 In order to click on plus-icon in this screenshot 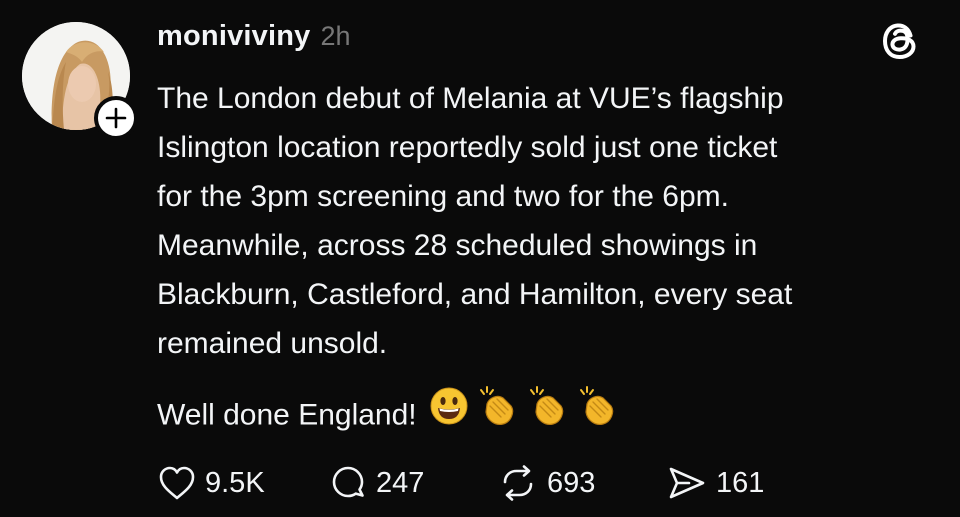, I will do `click(116, 118)`.